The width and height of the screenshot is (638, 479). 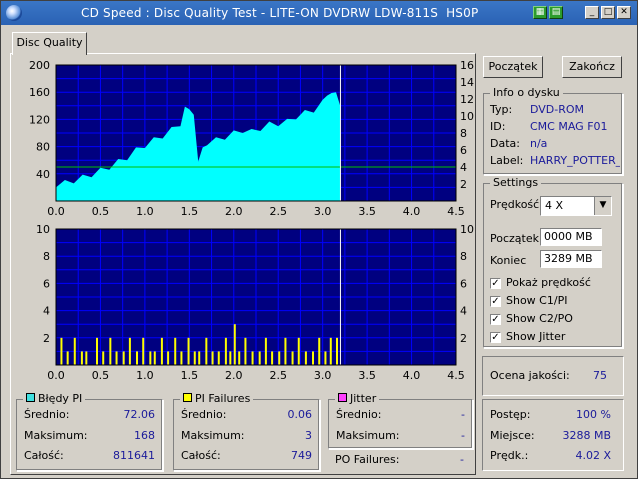 I want to click on pi-errors-color-swatch, so click(x=30, y=397).